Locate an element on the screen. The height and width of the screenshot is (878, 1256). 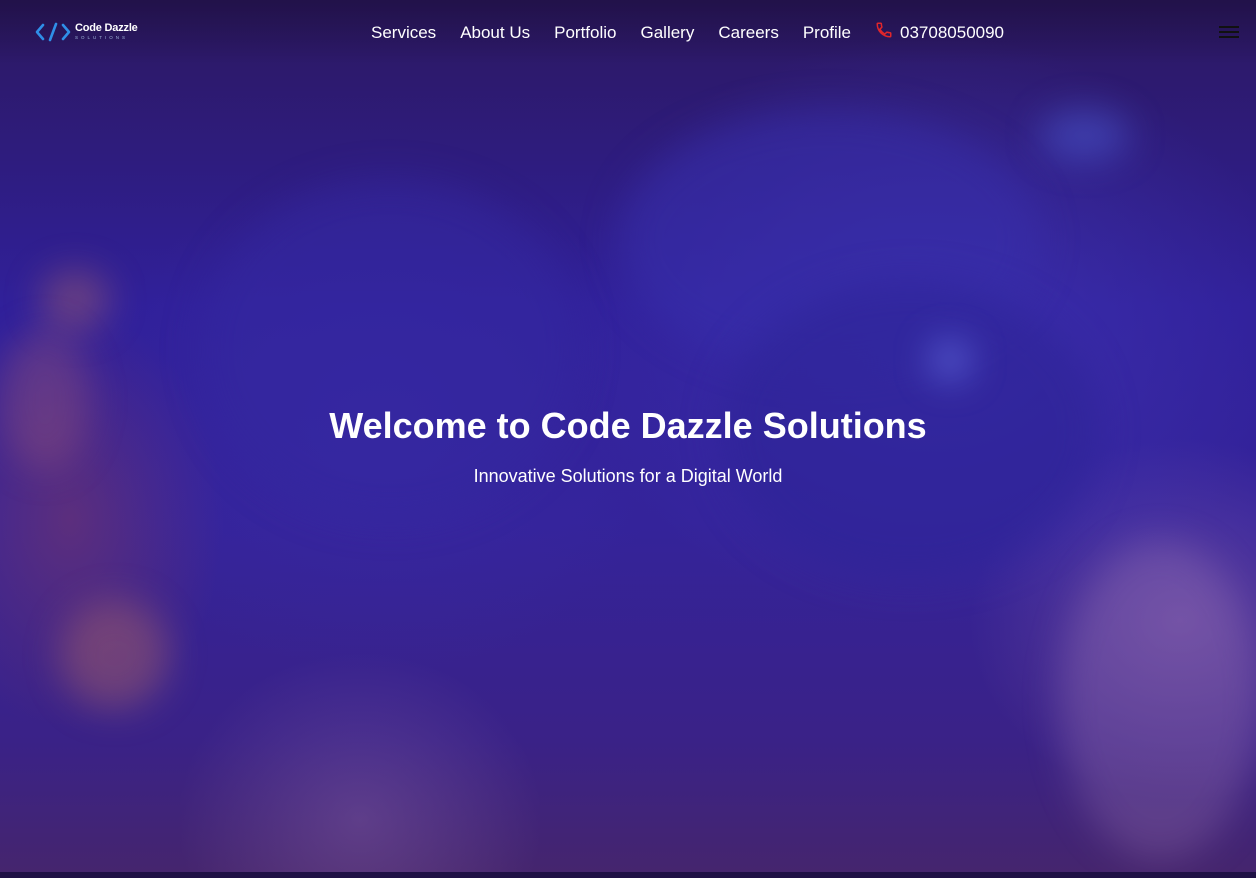
logo-text: Code Dazzle SOLUTIONS is located at coordinates (106, 32).